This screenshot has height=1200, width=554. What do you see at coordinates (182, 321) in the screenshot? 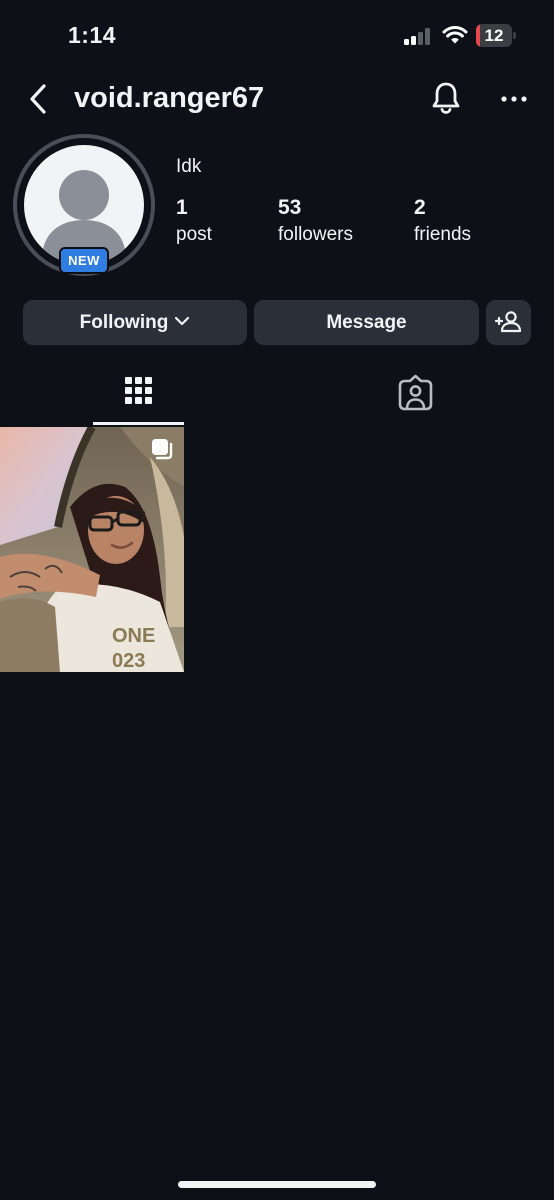
I see `chevron-down-icon` at bounding box center [182, 321].